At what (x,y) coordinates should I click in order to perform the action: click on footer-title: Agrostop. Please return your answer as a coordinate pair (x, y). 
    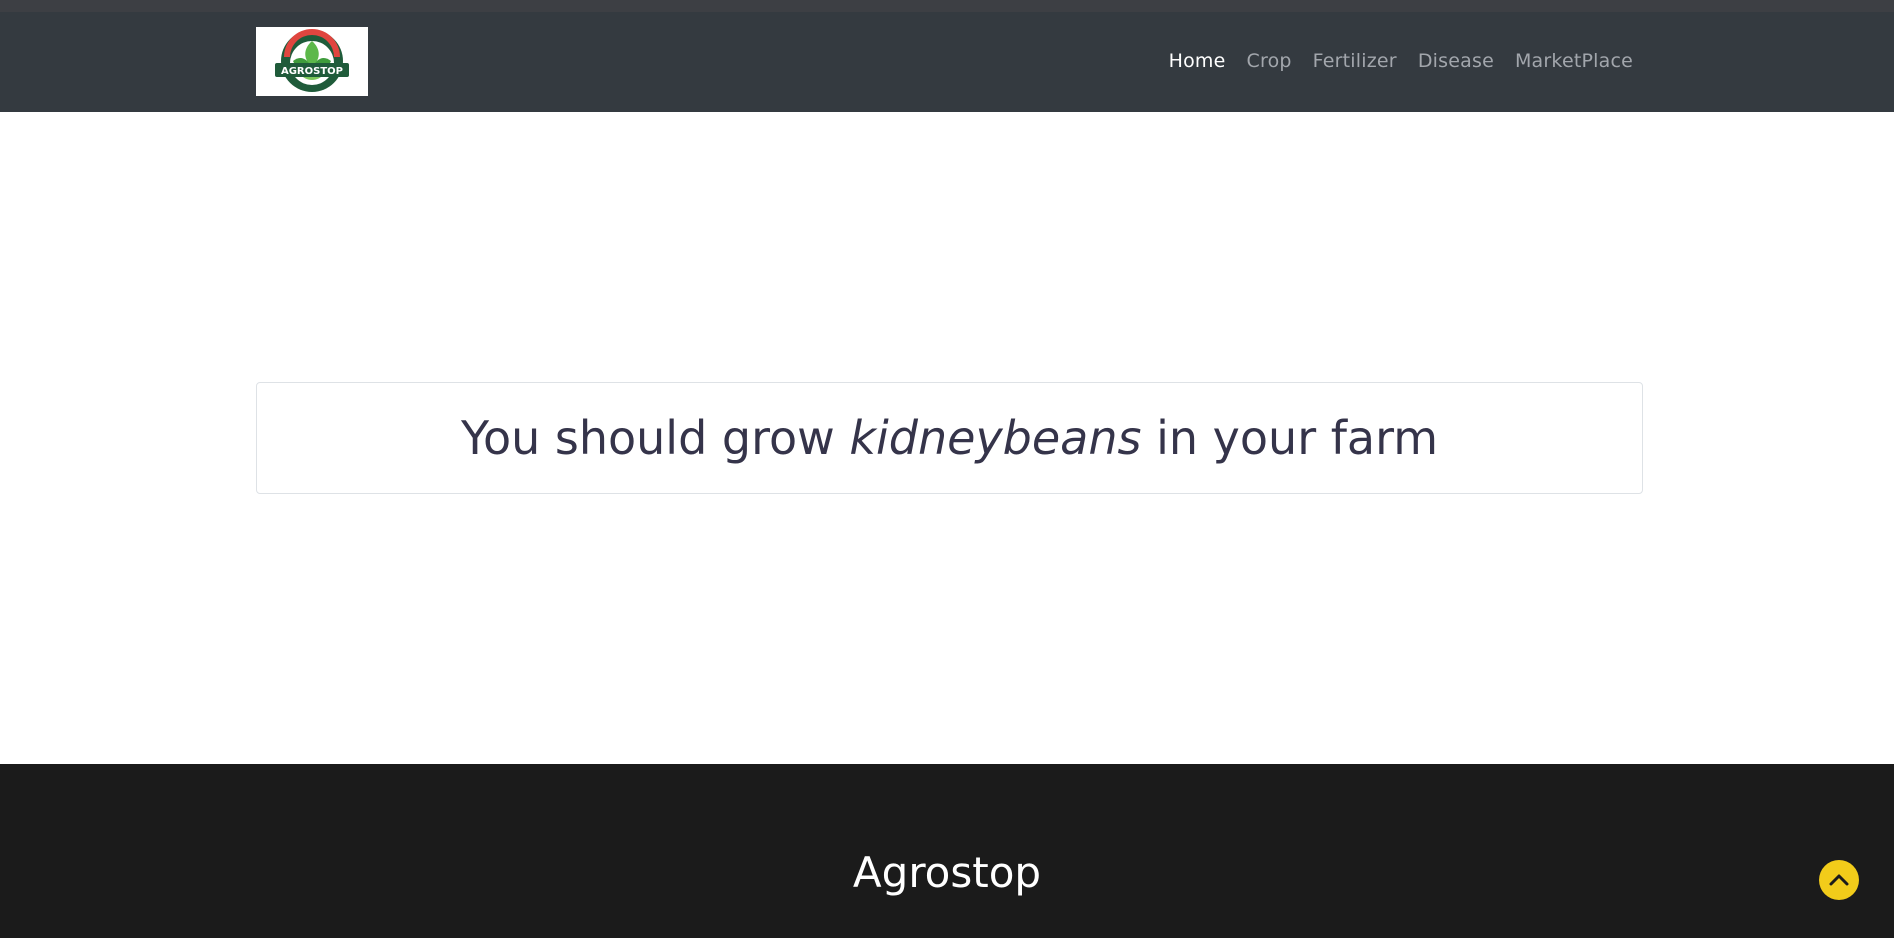
    Looking at the image, I should click on (947, 872).